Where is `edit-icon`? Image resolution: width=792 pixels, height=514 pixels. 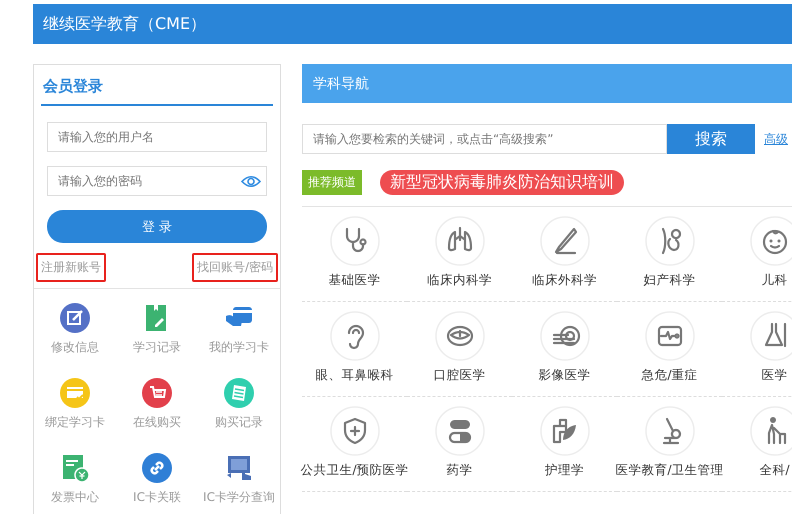
edit-icon is located at coordinates (75, 318).